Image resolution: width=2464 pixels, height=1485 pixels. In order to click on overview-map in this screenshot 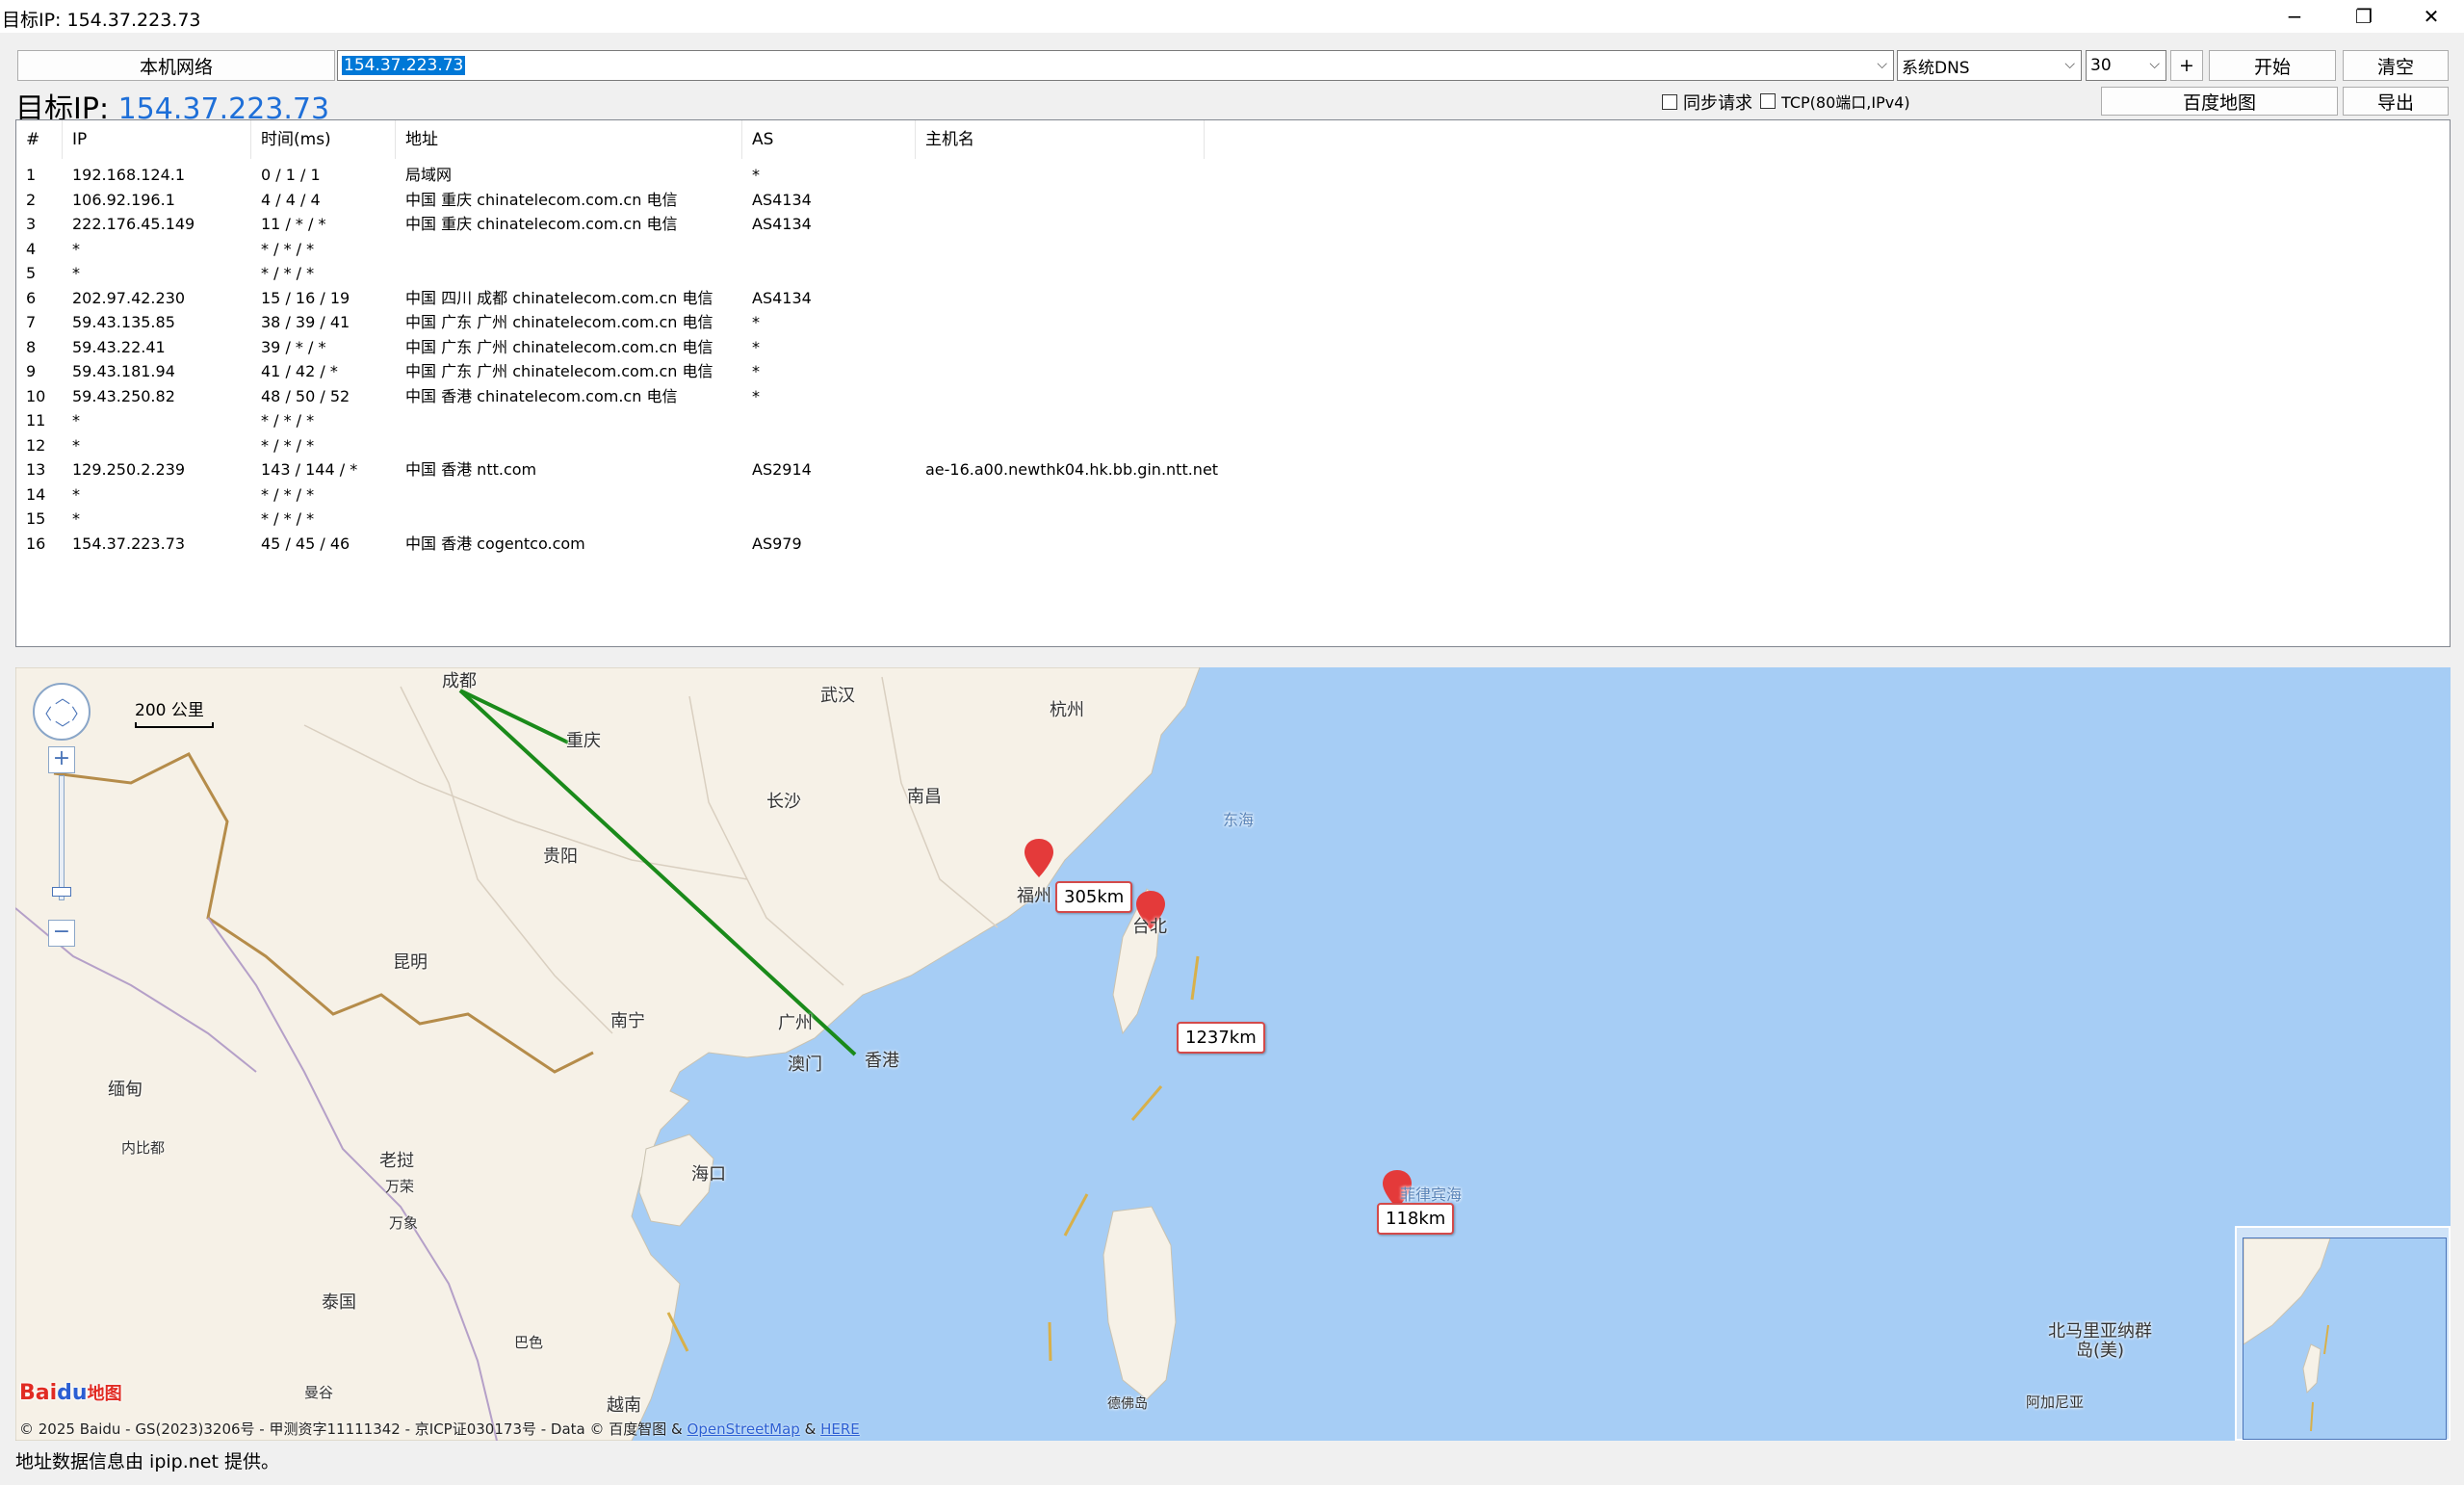, I will do `click(2343, 1333)`.